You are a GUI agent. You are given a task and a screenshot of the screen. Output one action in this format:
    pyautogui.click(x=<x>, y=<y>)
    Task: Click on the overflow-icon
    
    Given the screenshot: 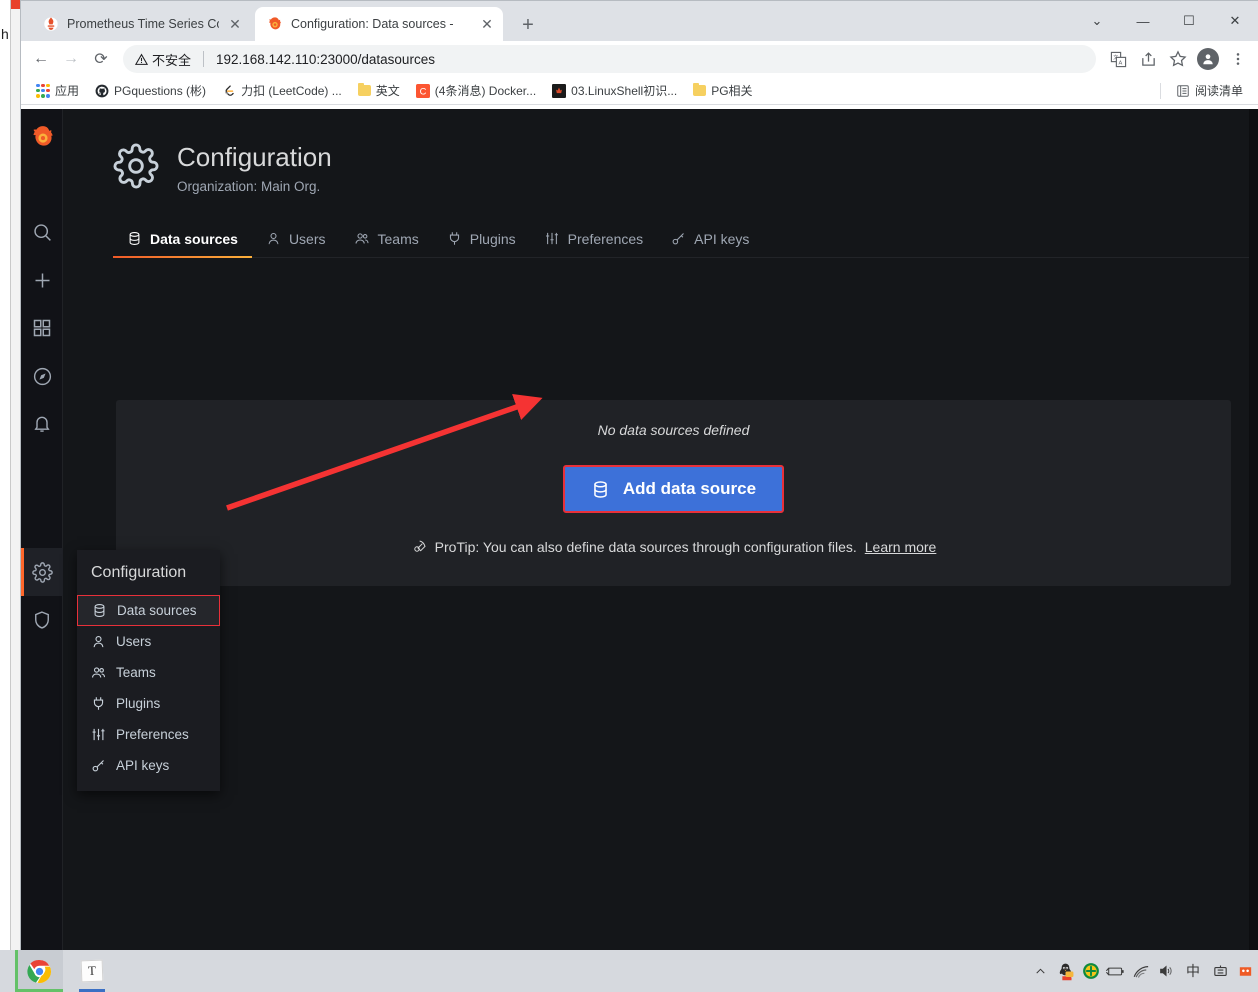 What is the action you would take?
    pyautogui.click(x=1245, y=971)
    